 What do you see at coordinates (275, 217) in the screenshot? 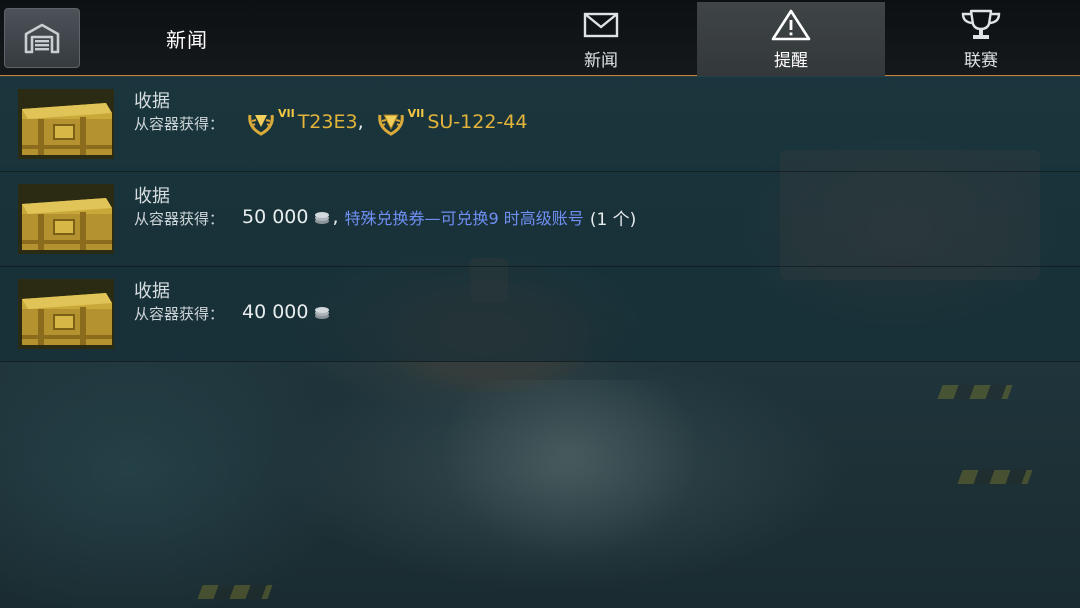
I see `credits-amount: 50 000` at bounding box center [275, 217].